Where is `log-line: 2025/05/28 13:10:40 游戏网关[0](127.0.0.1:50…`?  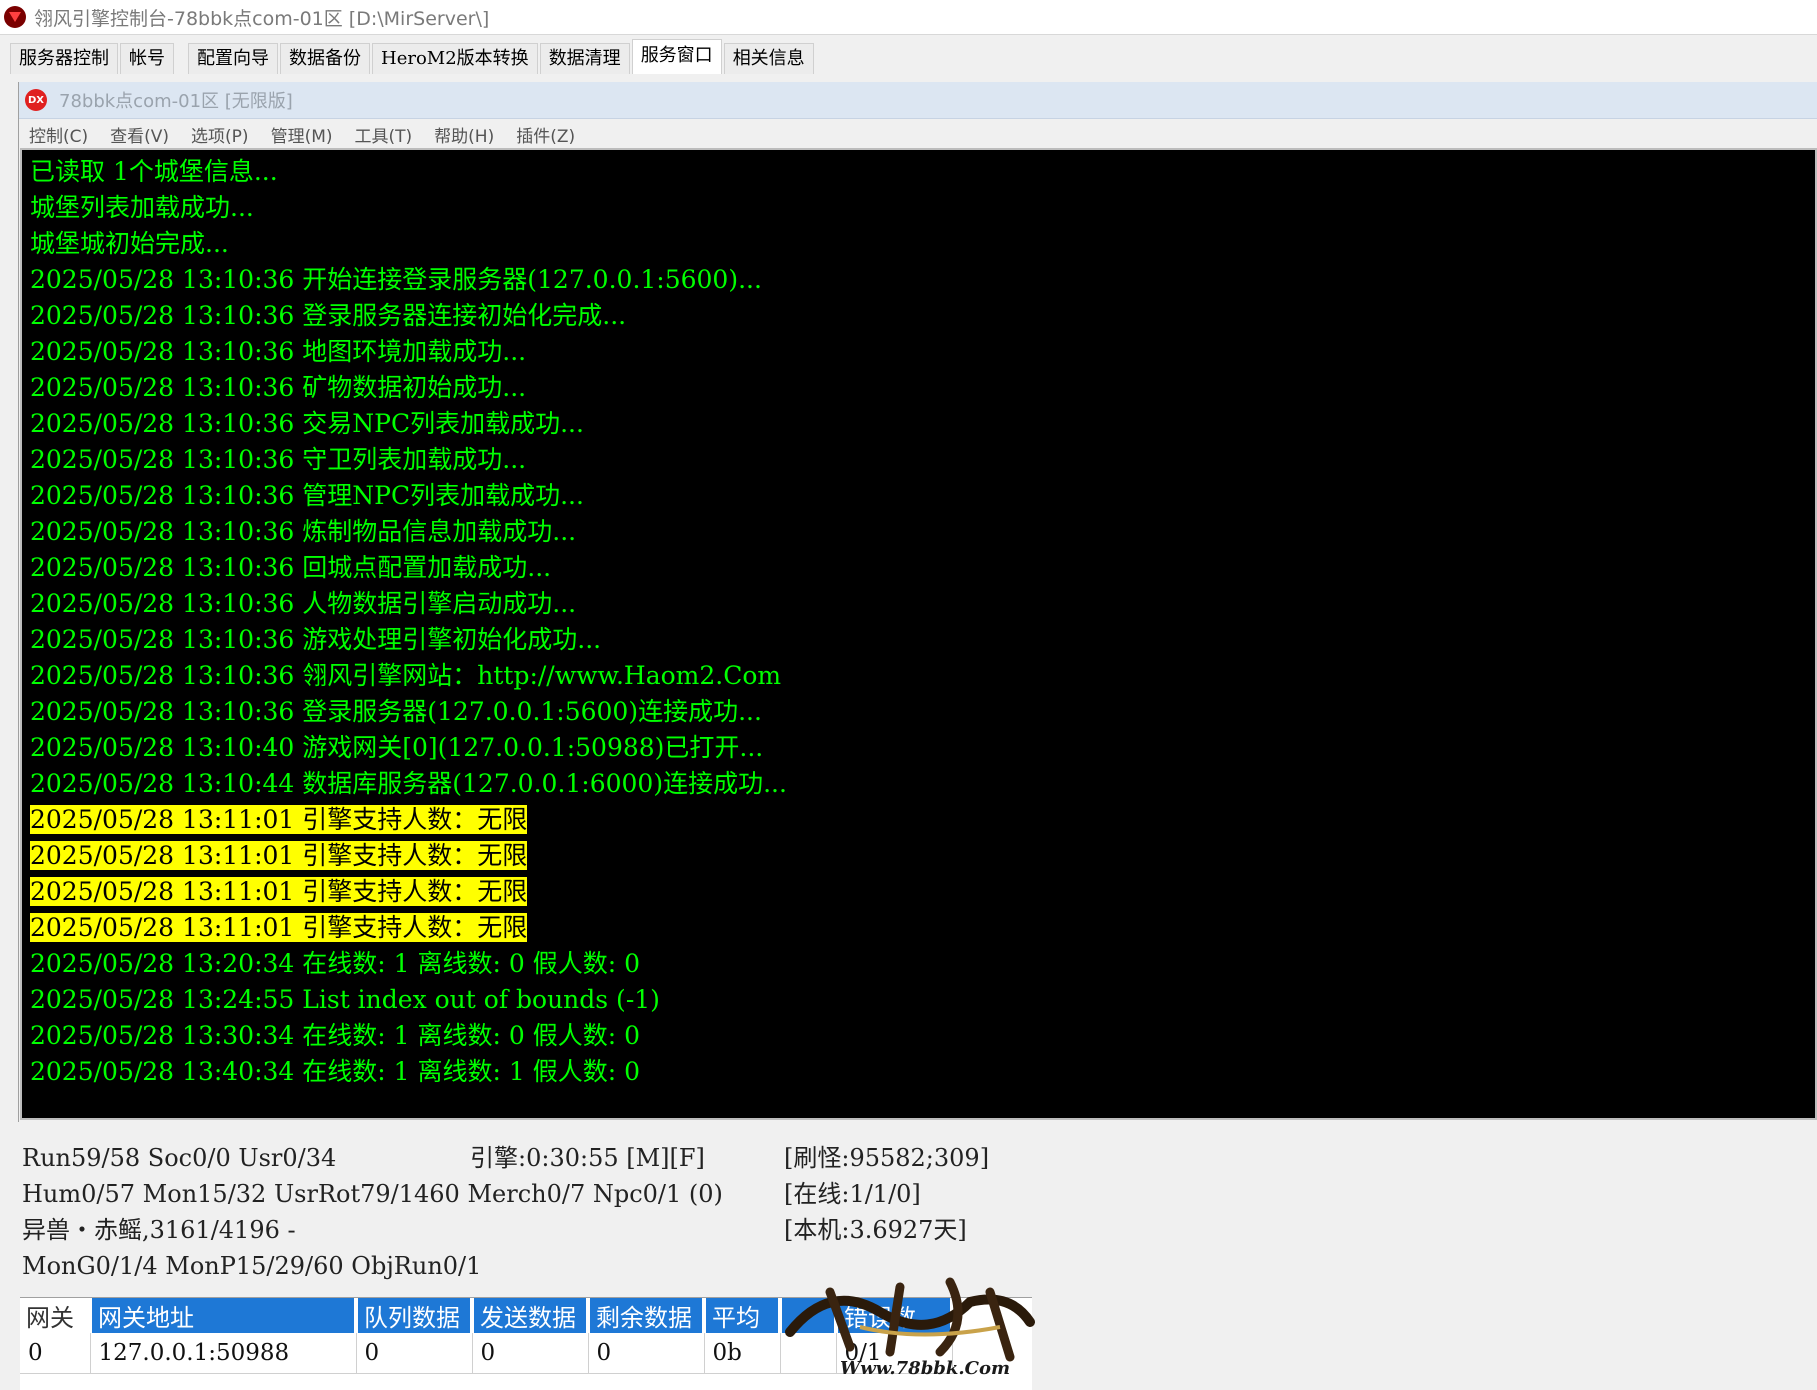
log-line: 2025/05/28 13:10:40 游戏网关[0](127.0.0.1:50… is located at coordinates (397, 747).